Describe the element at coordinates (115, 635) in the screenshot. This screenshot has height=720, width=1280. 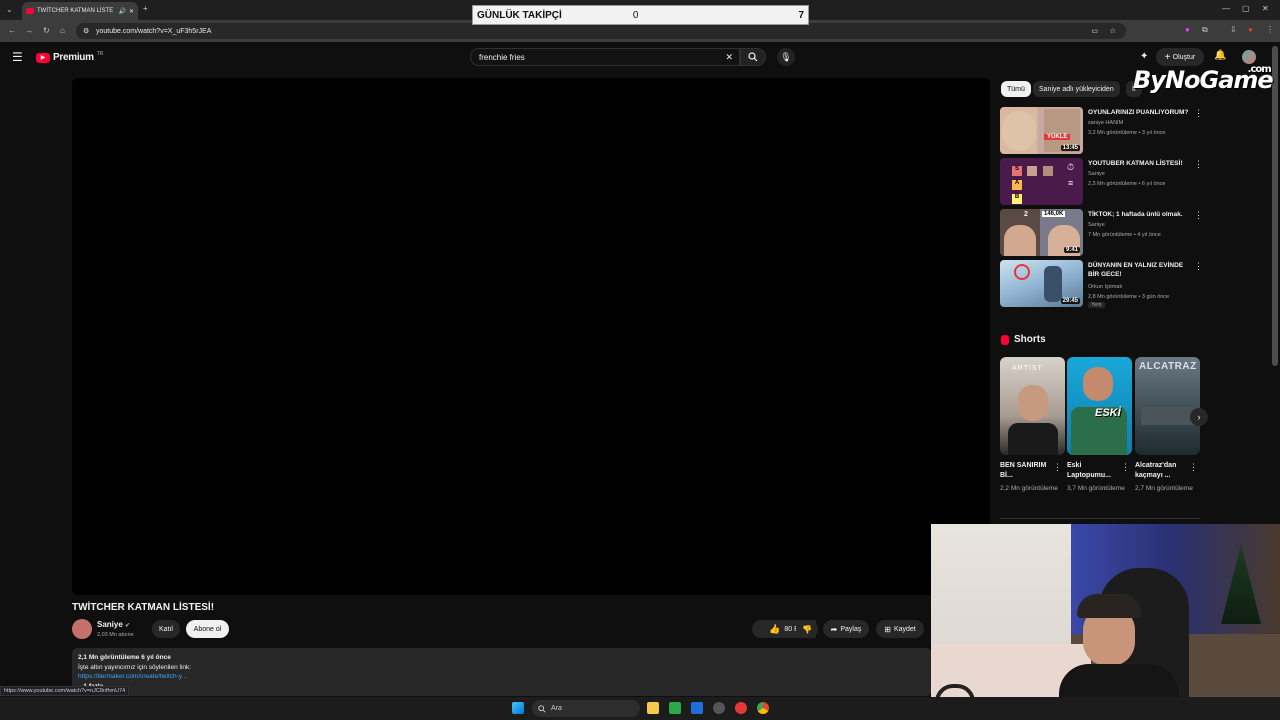
I see `subscriber-count: 2,03 Mn abone` at that location.